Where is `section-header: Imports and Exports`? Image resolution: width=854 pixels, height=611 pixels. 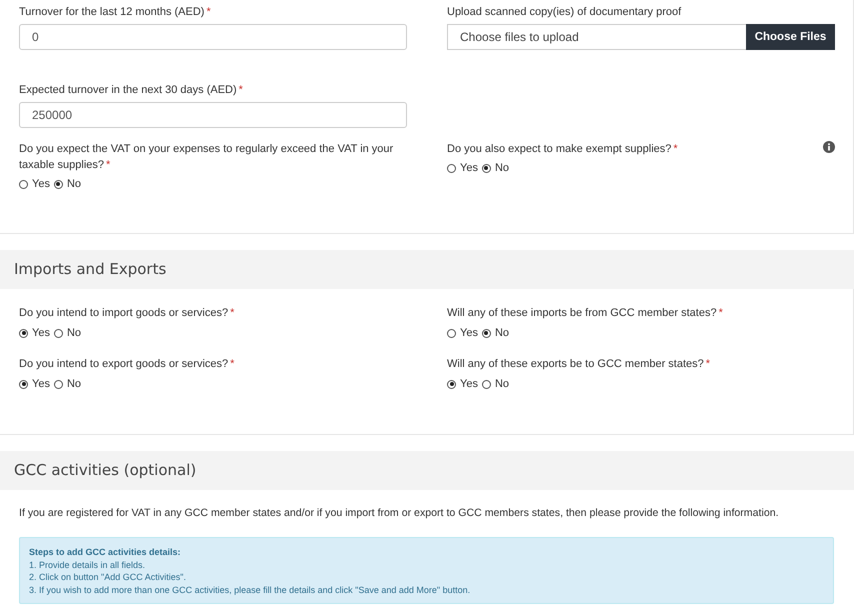
section-header: Imports and Exports is located at coordinates (427, 269).